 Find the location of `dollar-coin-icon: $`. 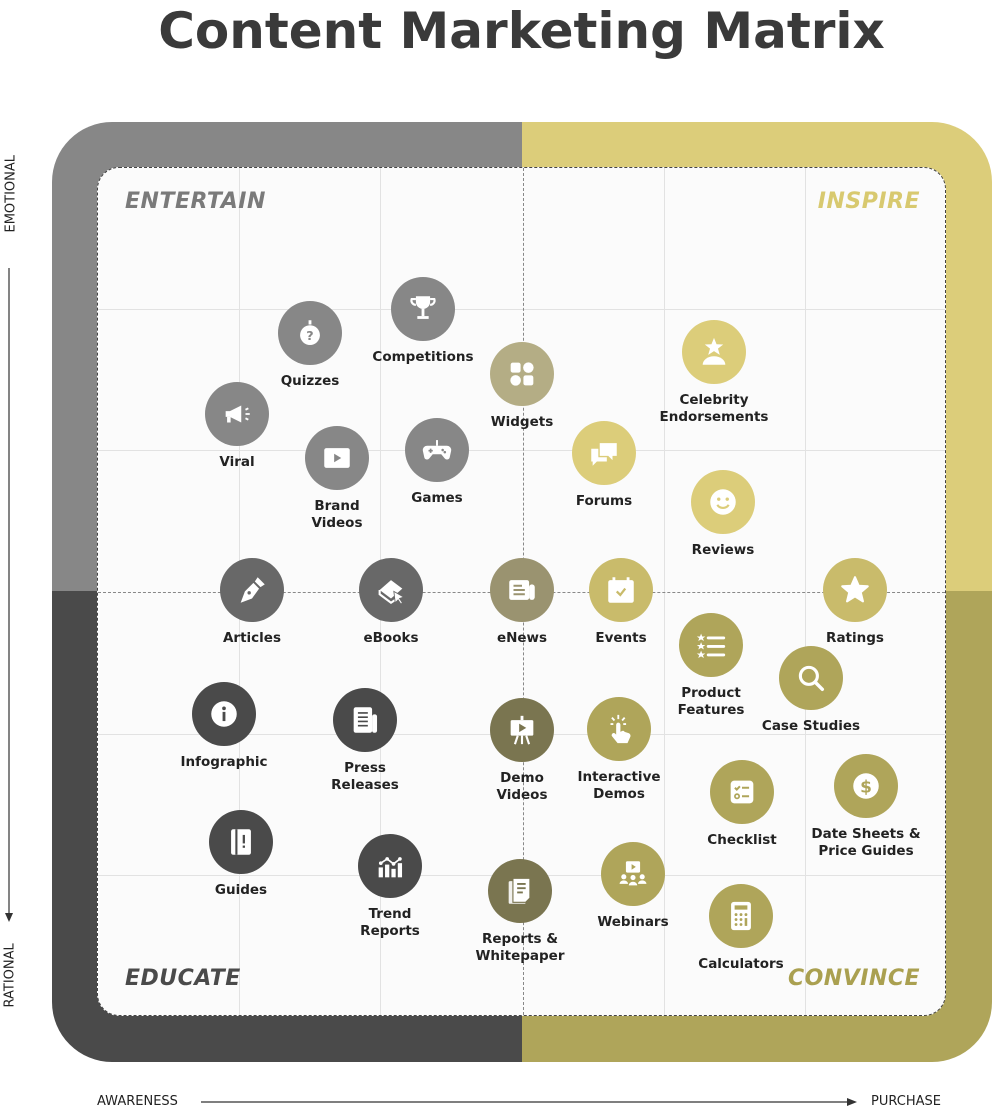

dollar-coin-icon: $ is located at coordinates (866, 786).